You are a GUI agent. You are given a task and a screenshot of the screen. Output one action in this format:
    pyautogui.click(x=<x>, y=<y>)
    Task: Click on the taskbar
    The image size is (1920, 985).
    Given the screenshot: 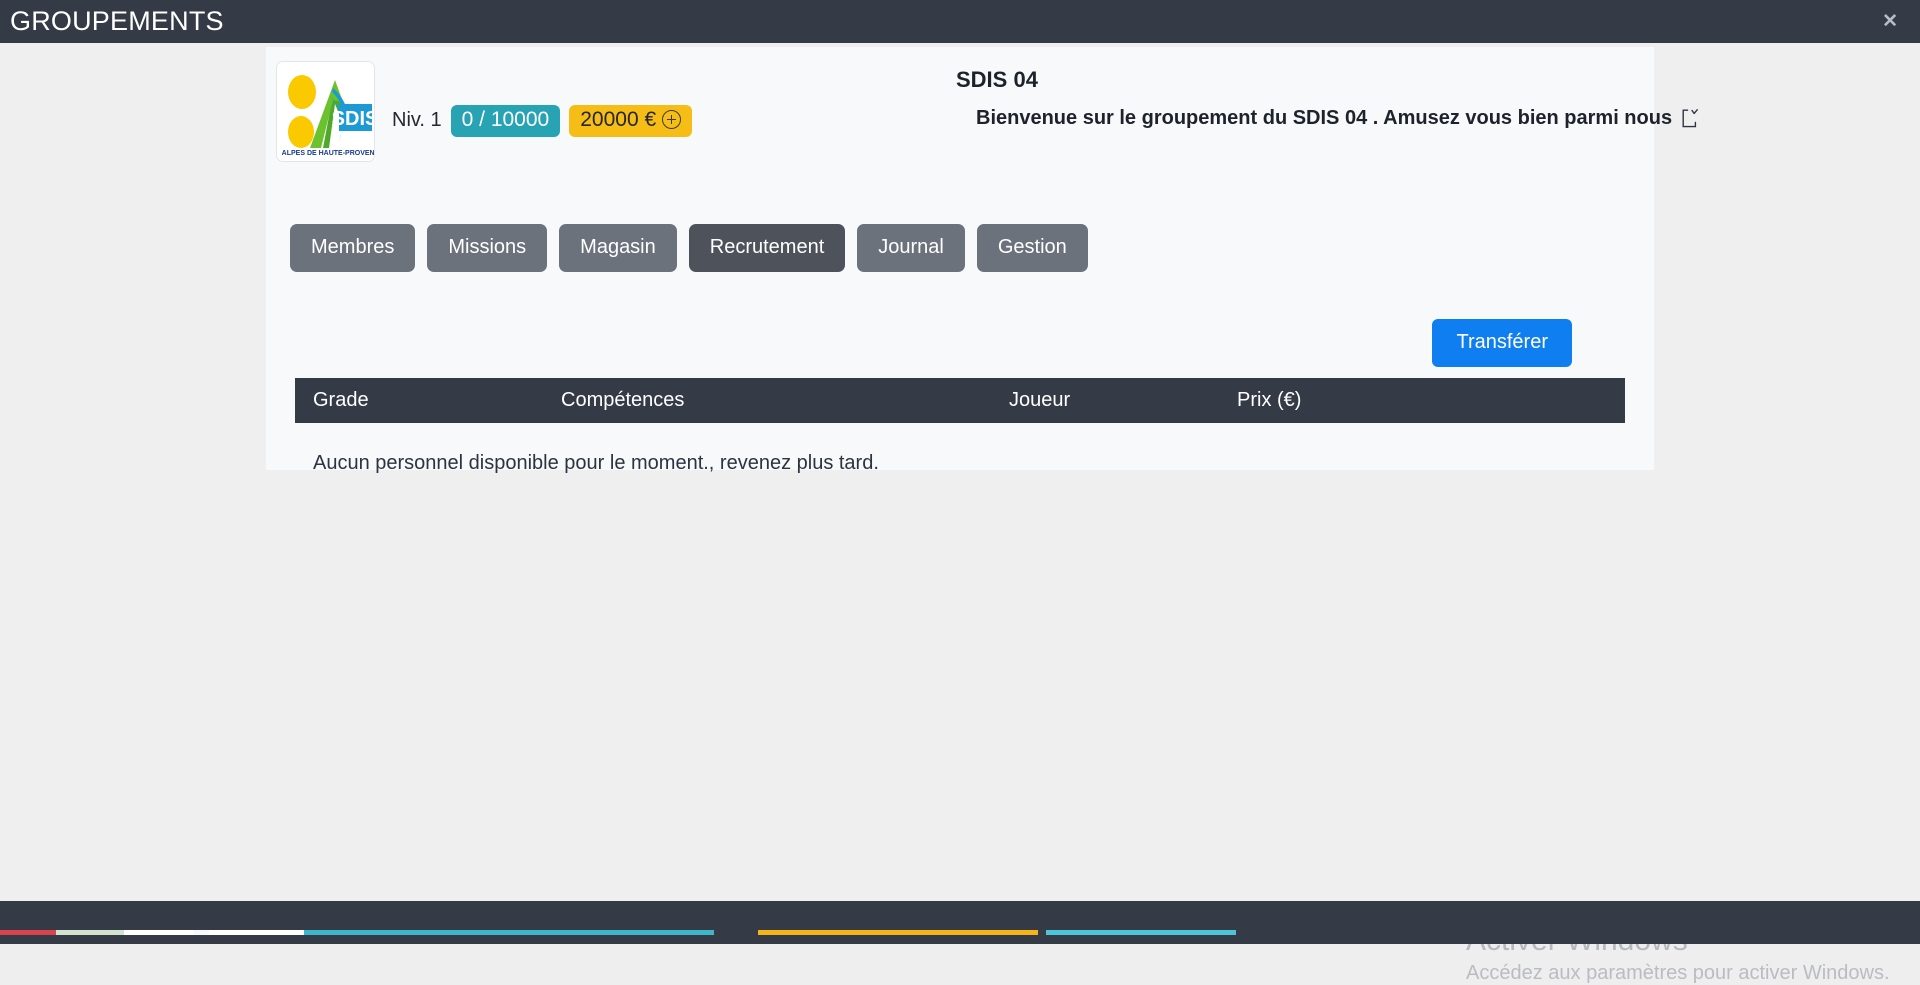 What is the action you would take?
    pyautogui.click(x=960, y=922)
    